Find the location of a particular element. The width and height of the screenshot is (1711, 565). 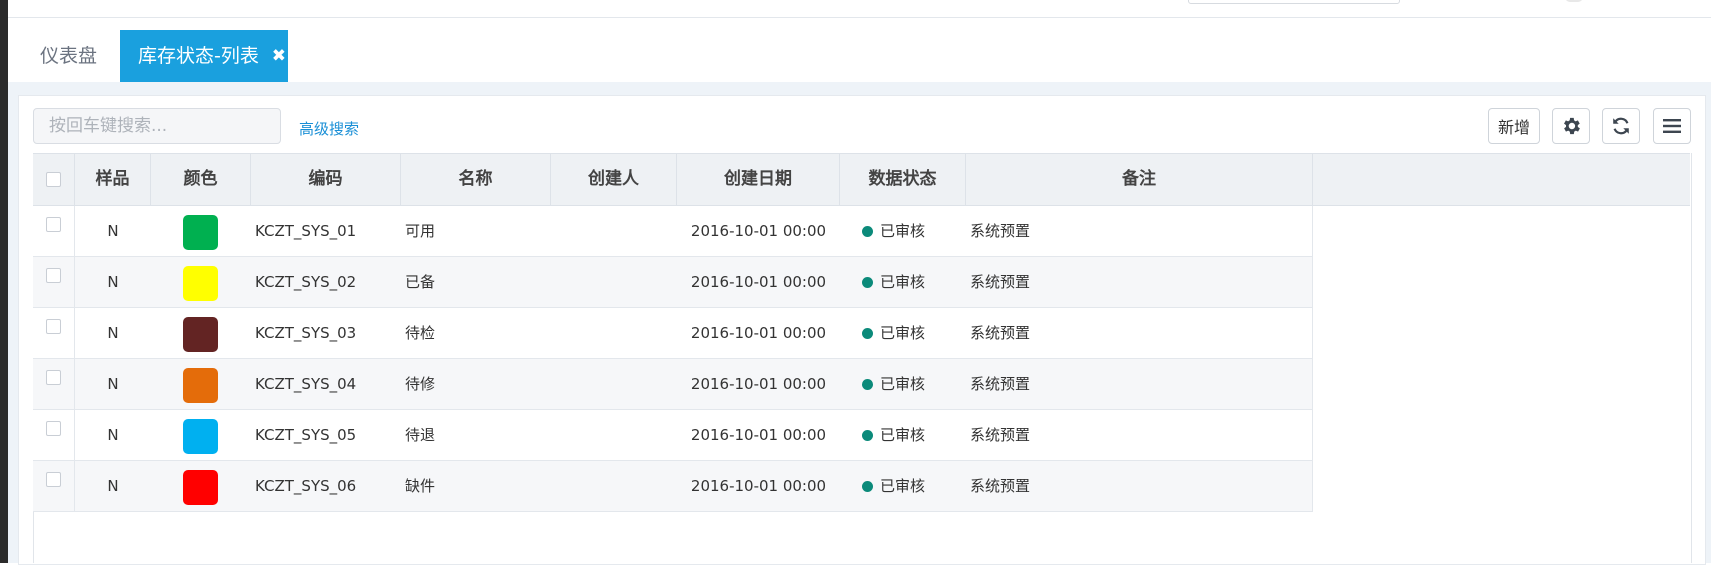

cell-code: KCZT_SYS_04 is located at coordinates (306, 384).